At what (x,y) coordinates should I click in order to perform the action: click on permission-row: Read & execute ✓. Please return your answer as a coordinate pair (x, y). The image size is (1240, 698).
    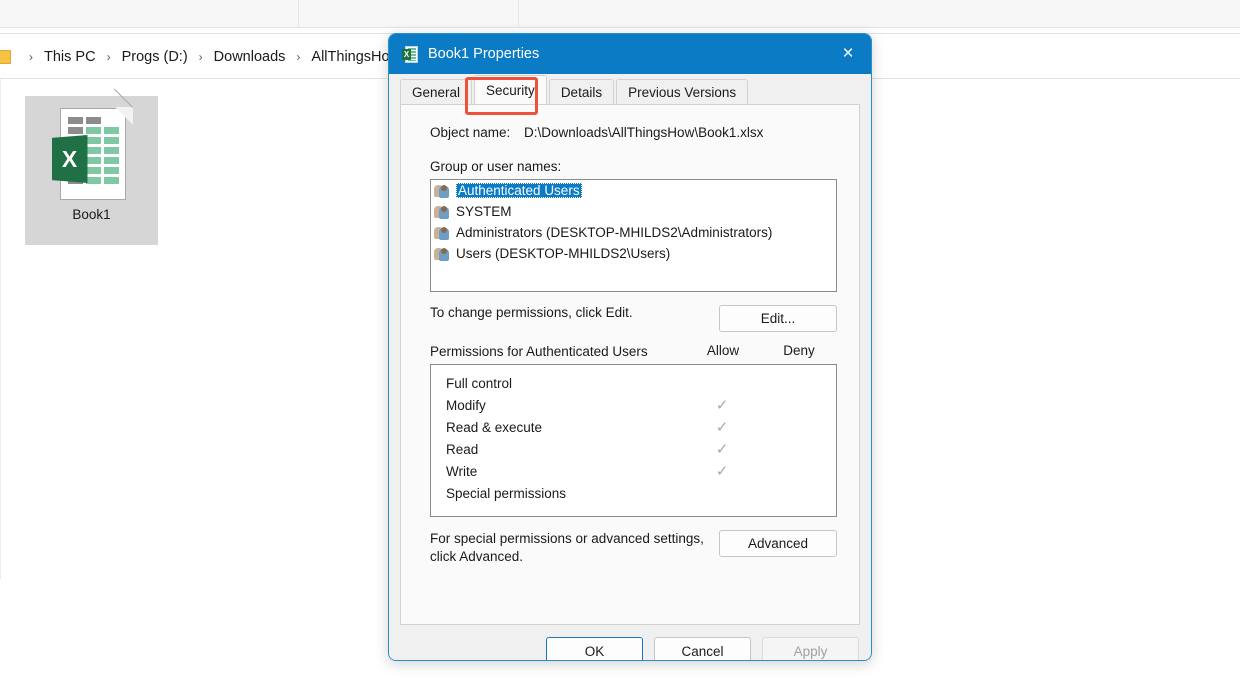
    Looking at the image, I should click on (633, 427).